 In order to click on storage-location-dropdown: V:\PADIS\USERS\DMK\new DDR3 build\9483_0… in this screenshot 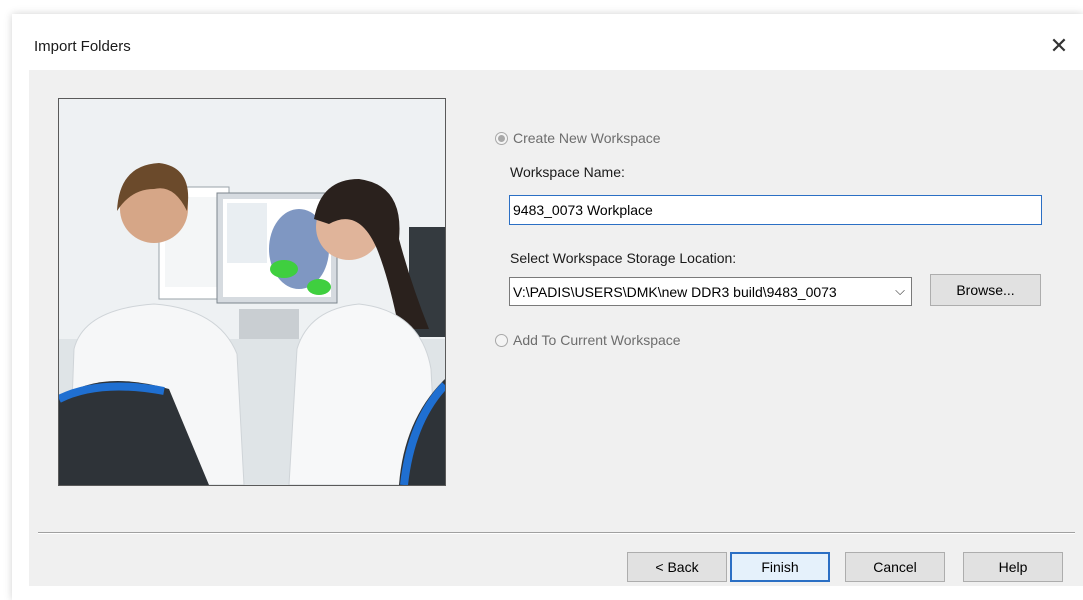, I will do `click(710, 291)`.